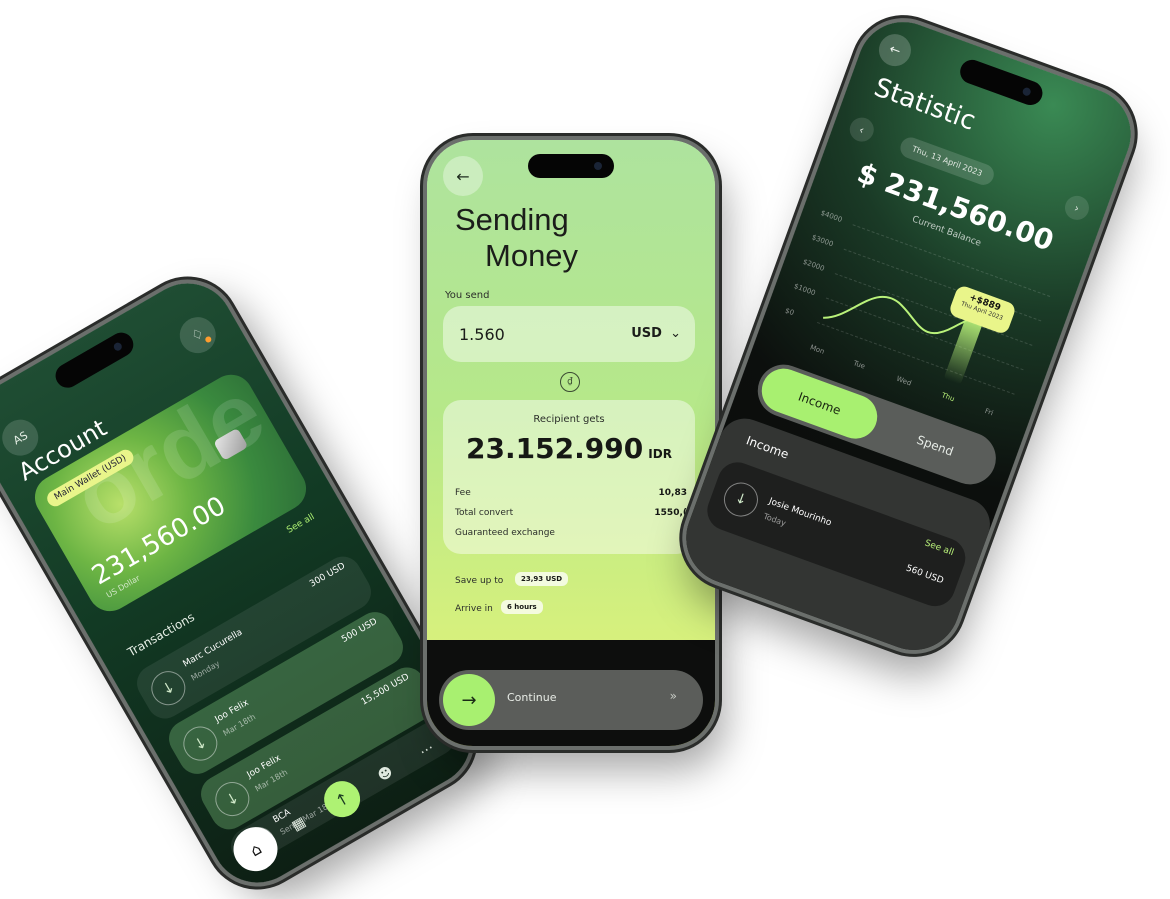  Describe the element at coordinates (775, 519) in the screenshot. I see `income-date: Today` at that location.